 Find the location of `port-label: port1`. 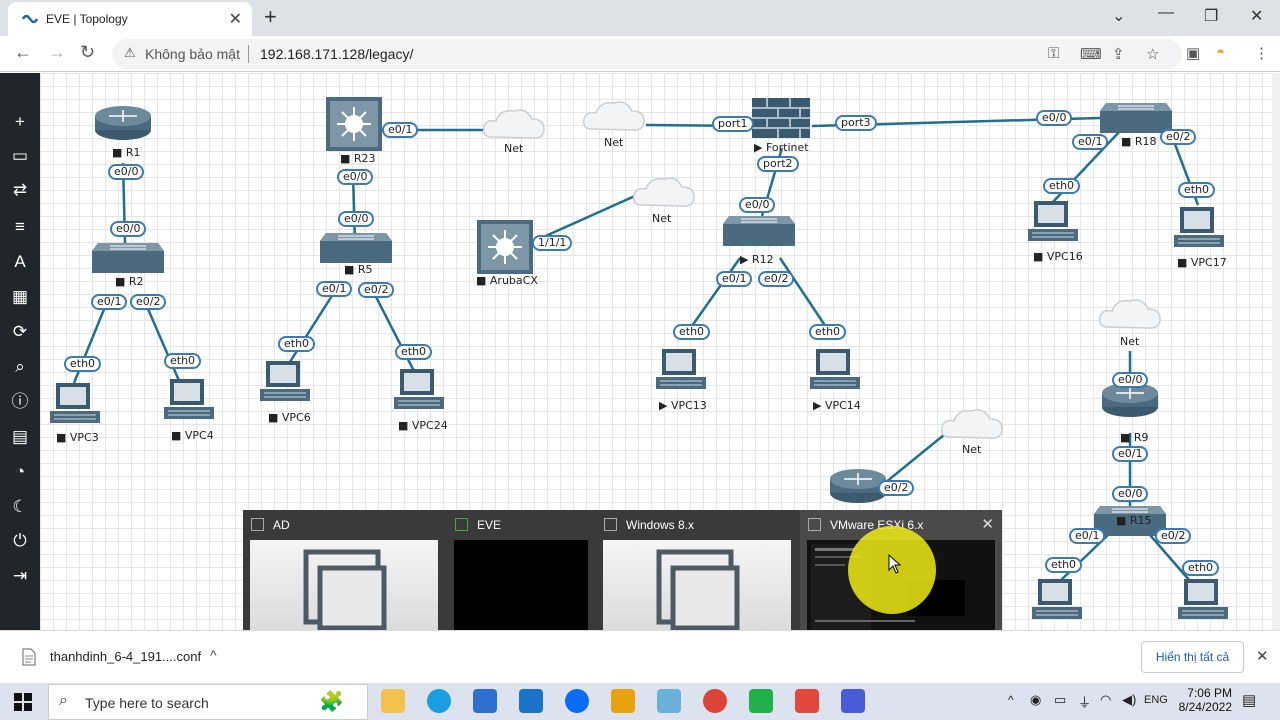

port-label: port1 is located at coordinates (733, 124).